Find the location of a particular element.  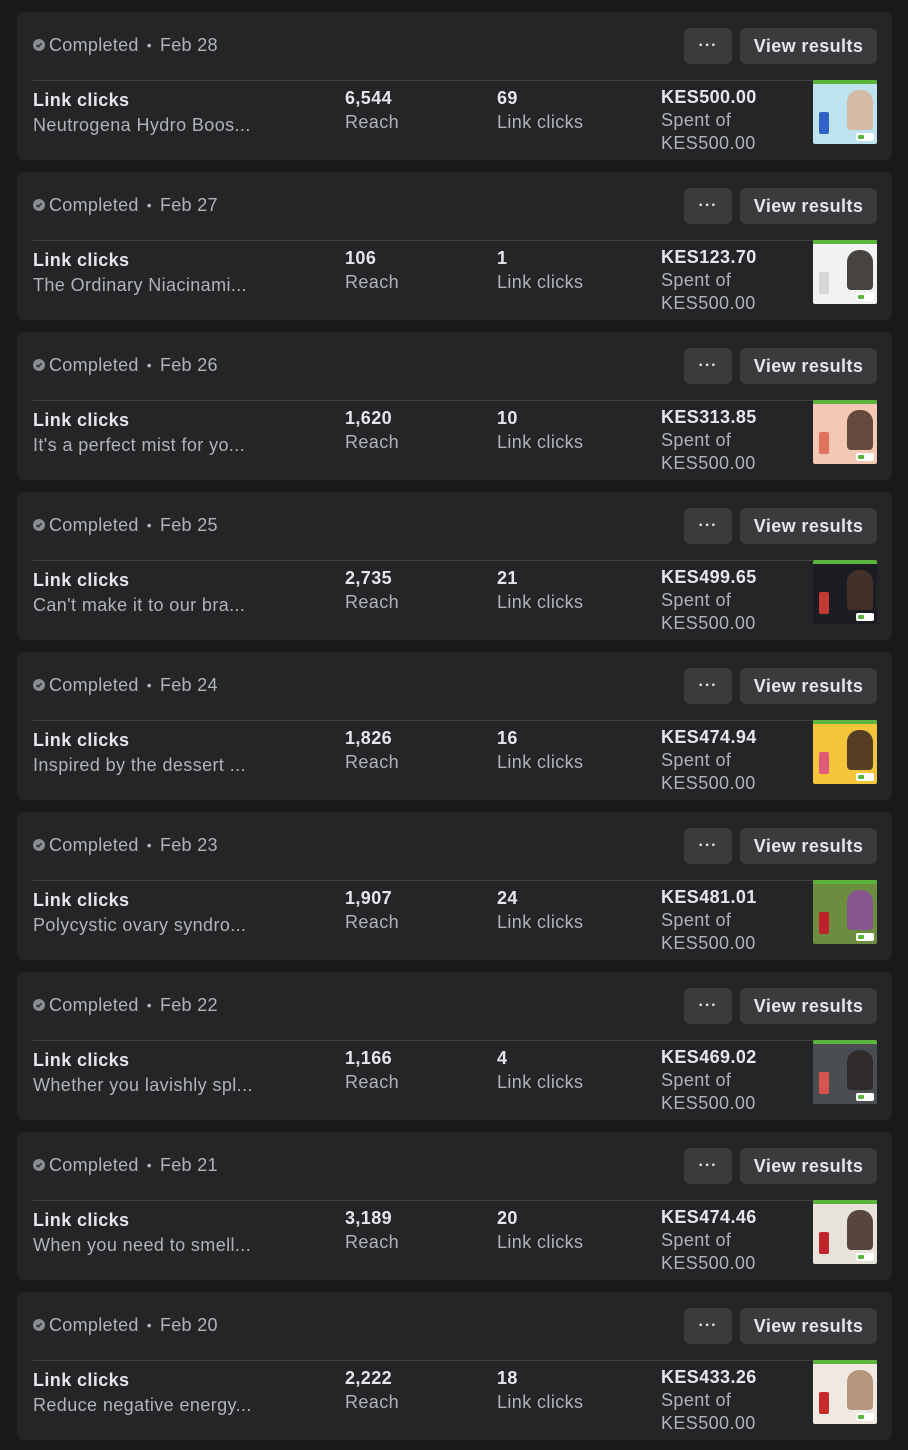

link-clicks-column: 24 Link clicks is located at coordinates (540, 910).